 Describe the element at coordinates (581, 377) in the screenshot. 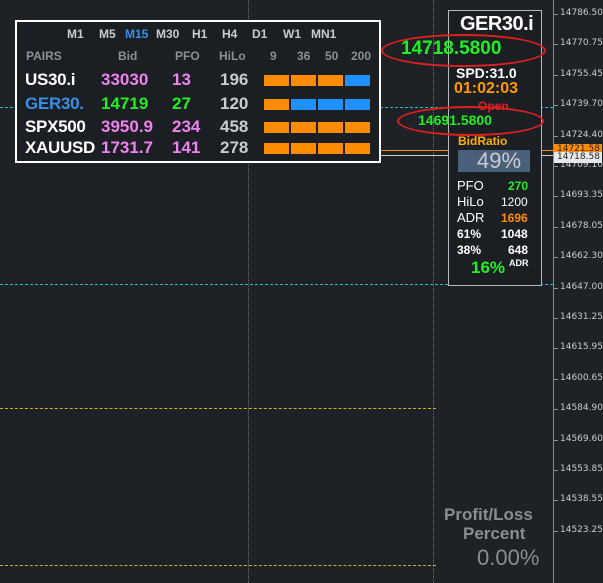

I see `price-tick-label: 14600.65` at that location.